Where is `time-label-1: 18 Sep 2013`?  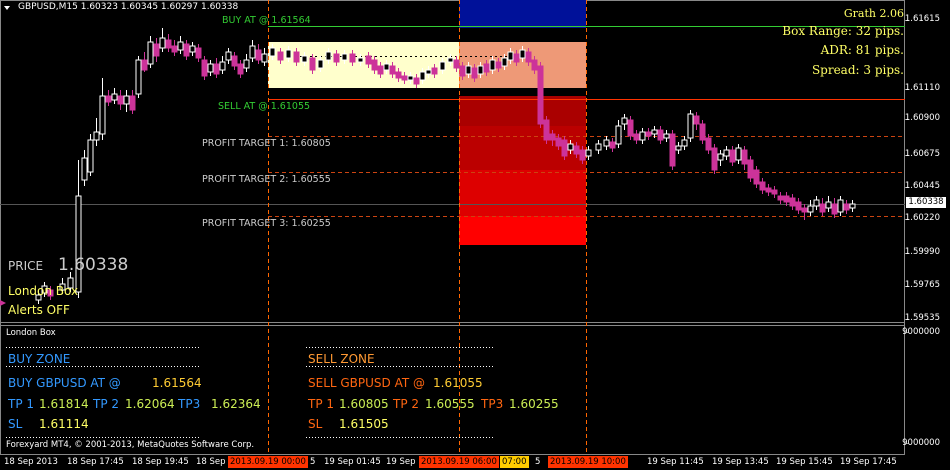 time-label-1: 18 Sep 2013 is located at coordinates (31, 462).